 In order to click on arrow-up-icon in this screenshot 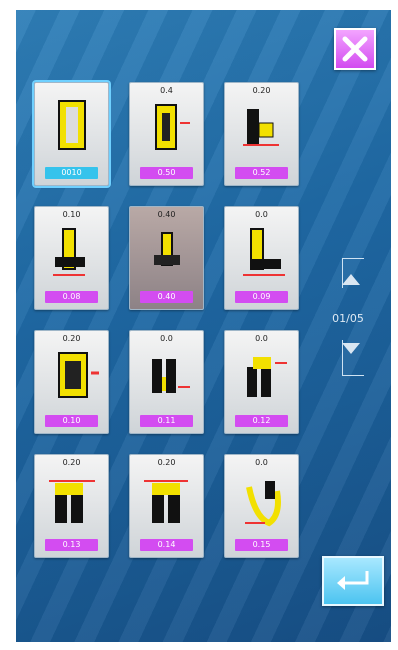, I will do `click(351, 279)`.